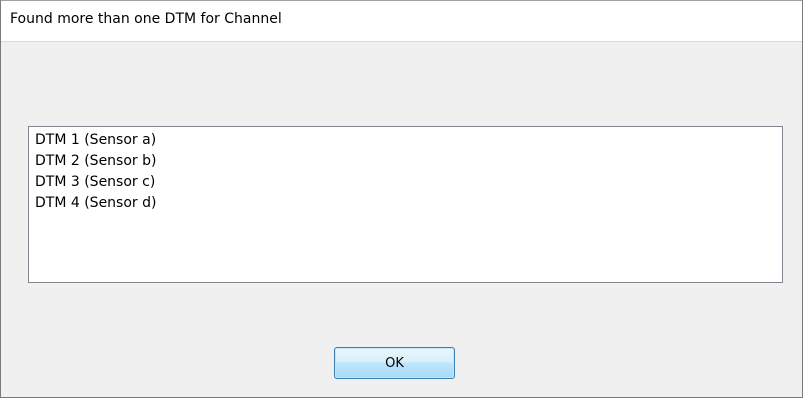 The height and width of the screenshot is (398, 803). What do you see at coordinates (405, 140) in the screenshot?
I see `list-item-dtm-1: DTM 1 (Sensor a)` at bounding box center [405, 140].